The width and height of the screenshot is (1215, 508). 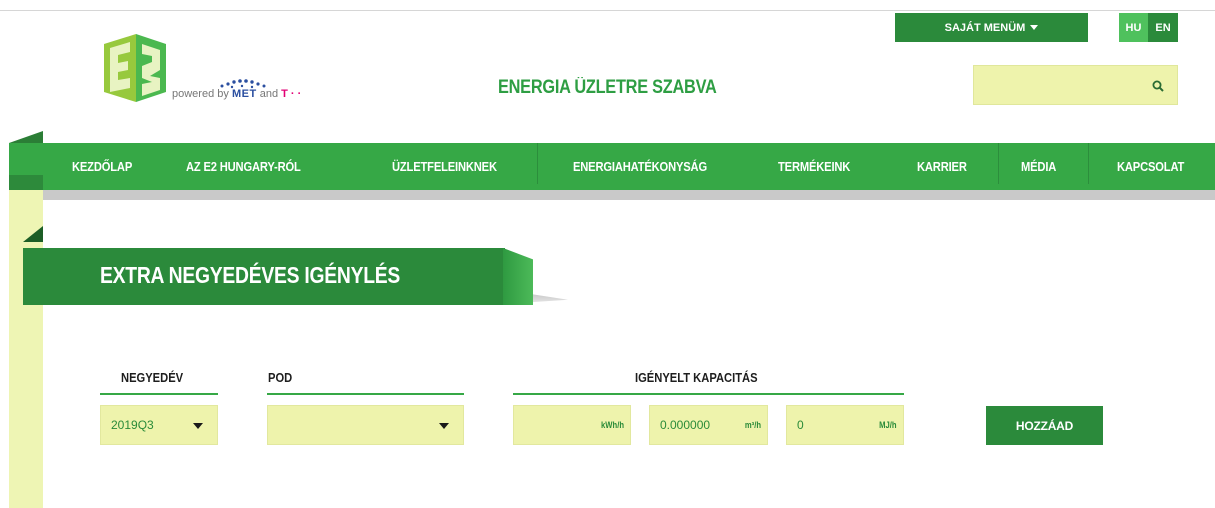 What do you see at coordinates (159, 394) in the screenshot?
I see `quarter-column-underline` at bounding box center [159, 394].